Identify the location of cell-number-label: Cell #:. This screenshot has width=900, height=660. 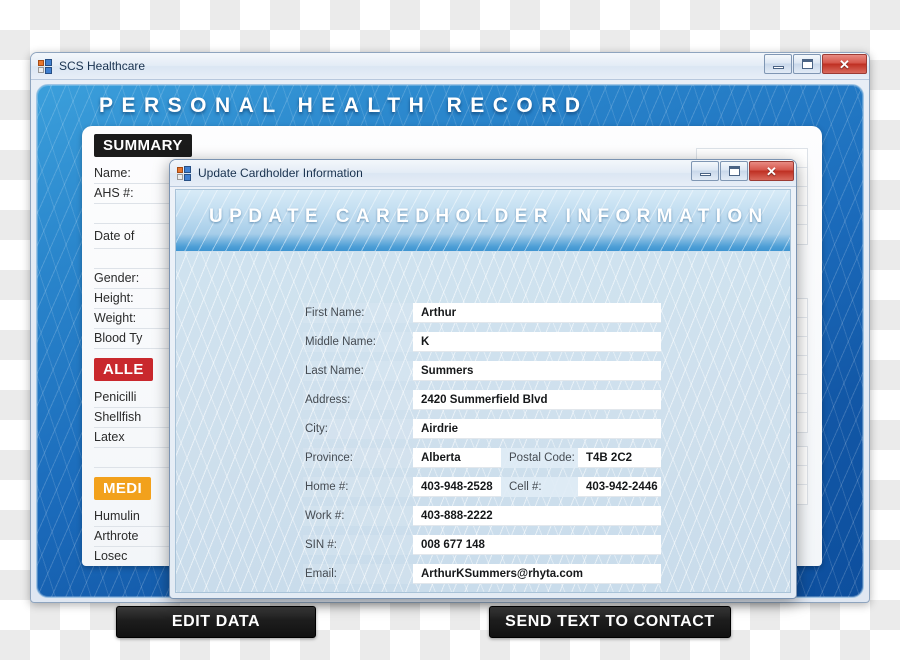
(539, 487).